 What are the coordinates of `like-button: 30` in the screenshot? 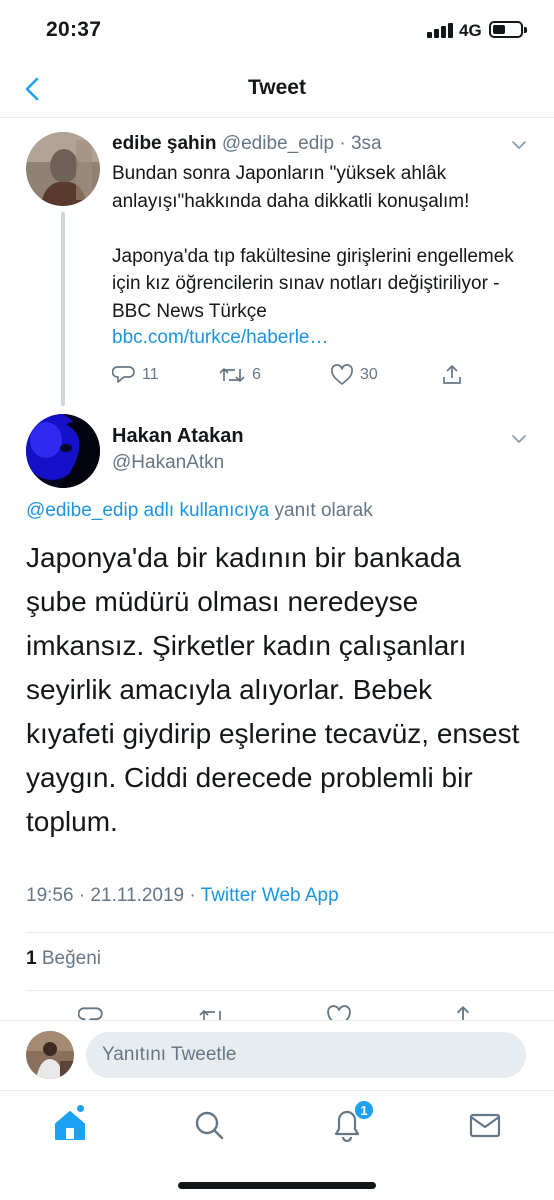 It's located at (354, 375).